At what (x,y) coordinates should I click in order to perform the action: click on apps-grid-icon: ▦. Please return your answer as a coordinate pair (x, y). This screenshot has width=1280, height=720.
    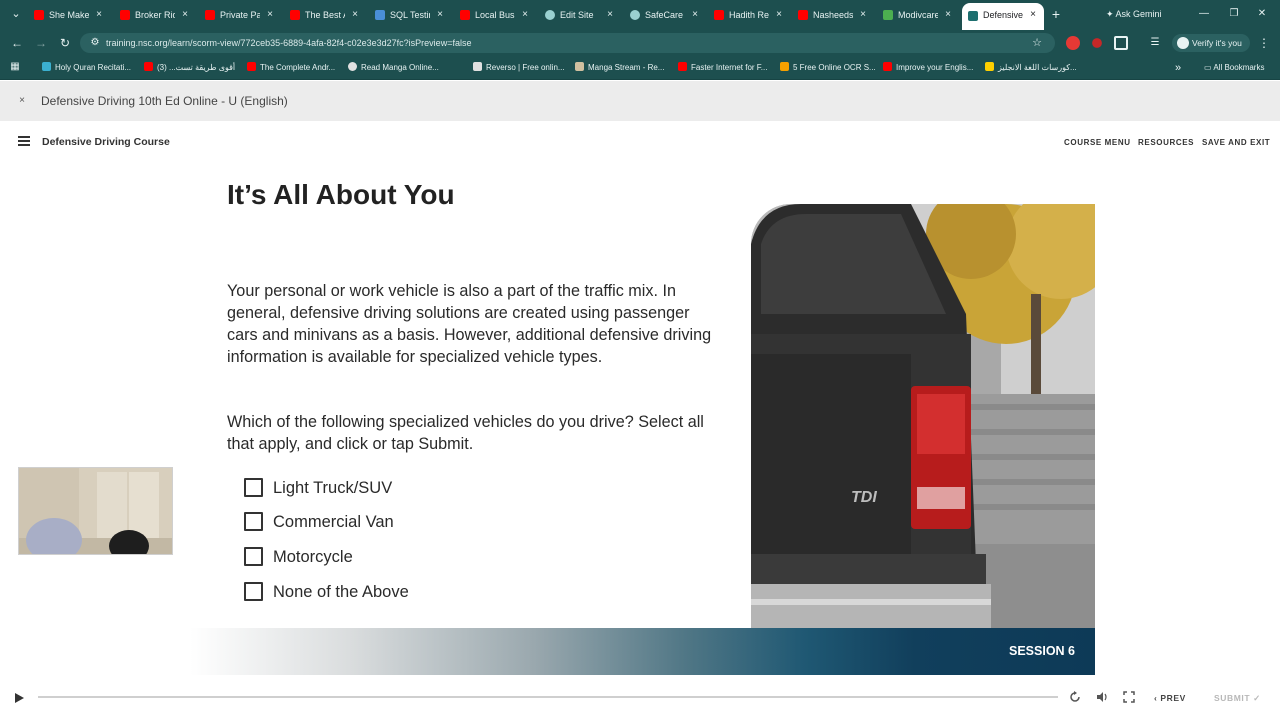
    Looking at the image, I should click on (15, 67).